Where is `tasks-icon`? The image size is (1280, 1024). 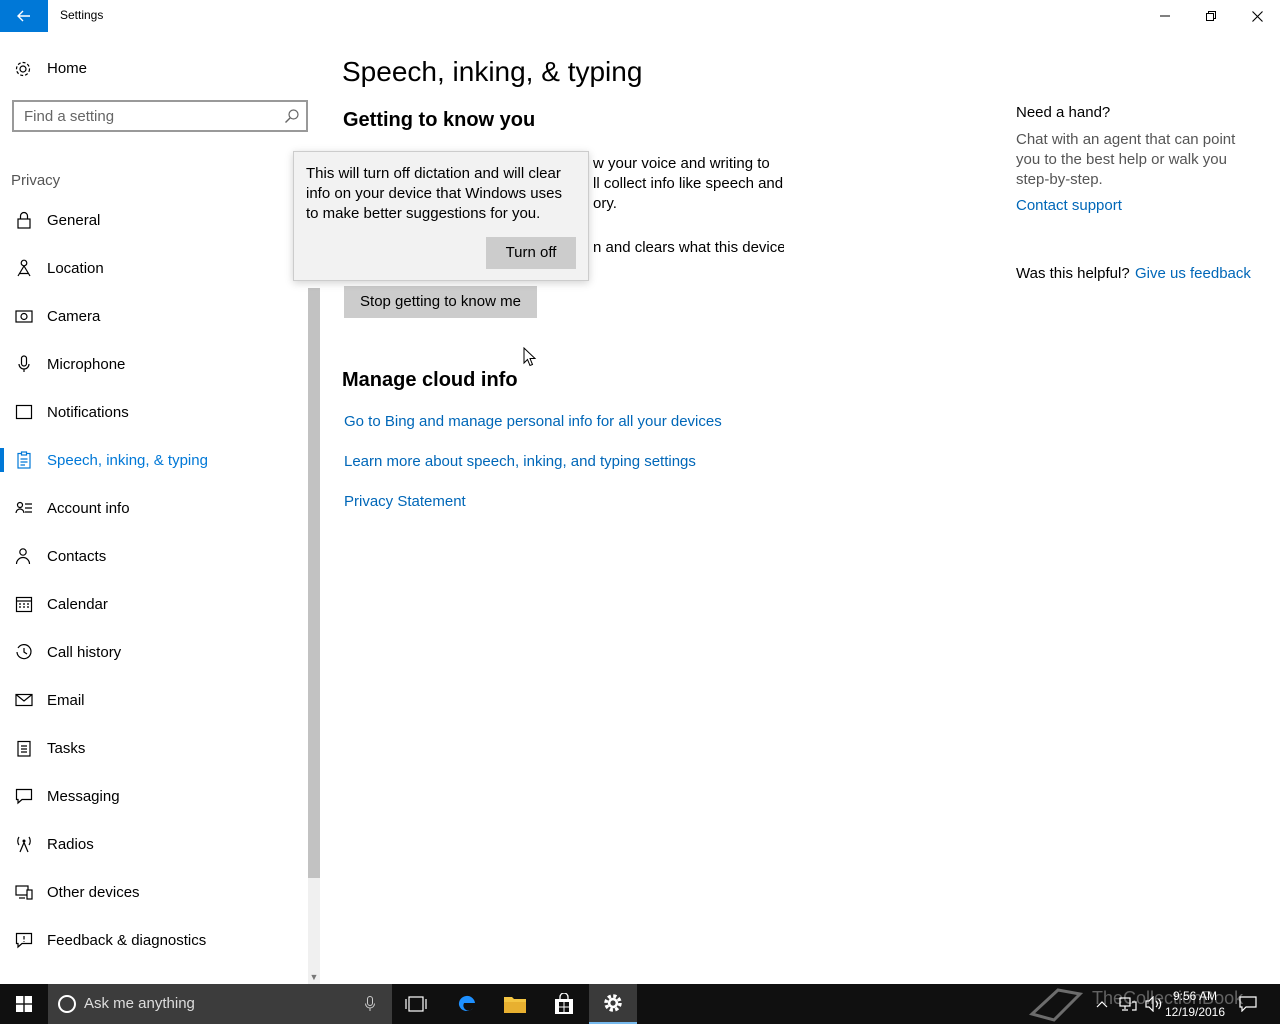 tasks-icon is located at coordinates (24, 748).